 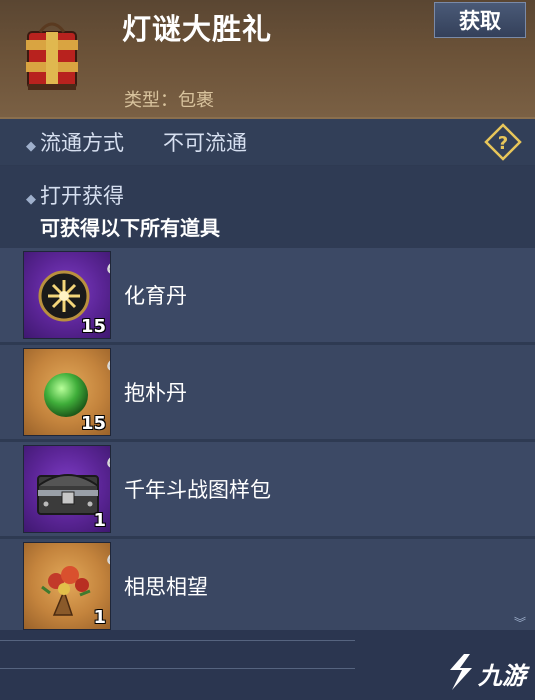 What do you see at coordinates (82, 196) in the screenshot?
I see `open-rewards-label-text: 打开获得` at bounding box center [82, 196].